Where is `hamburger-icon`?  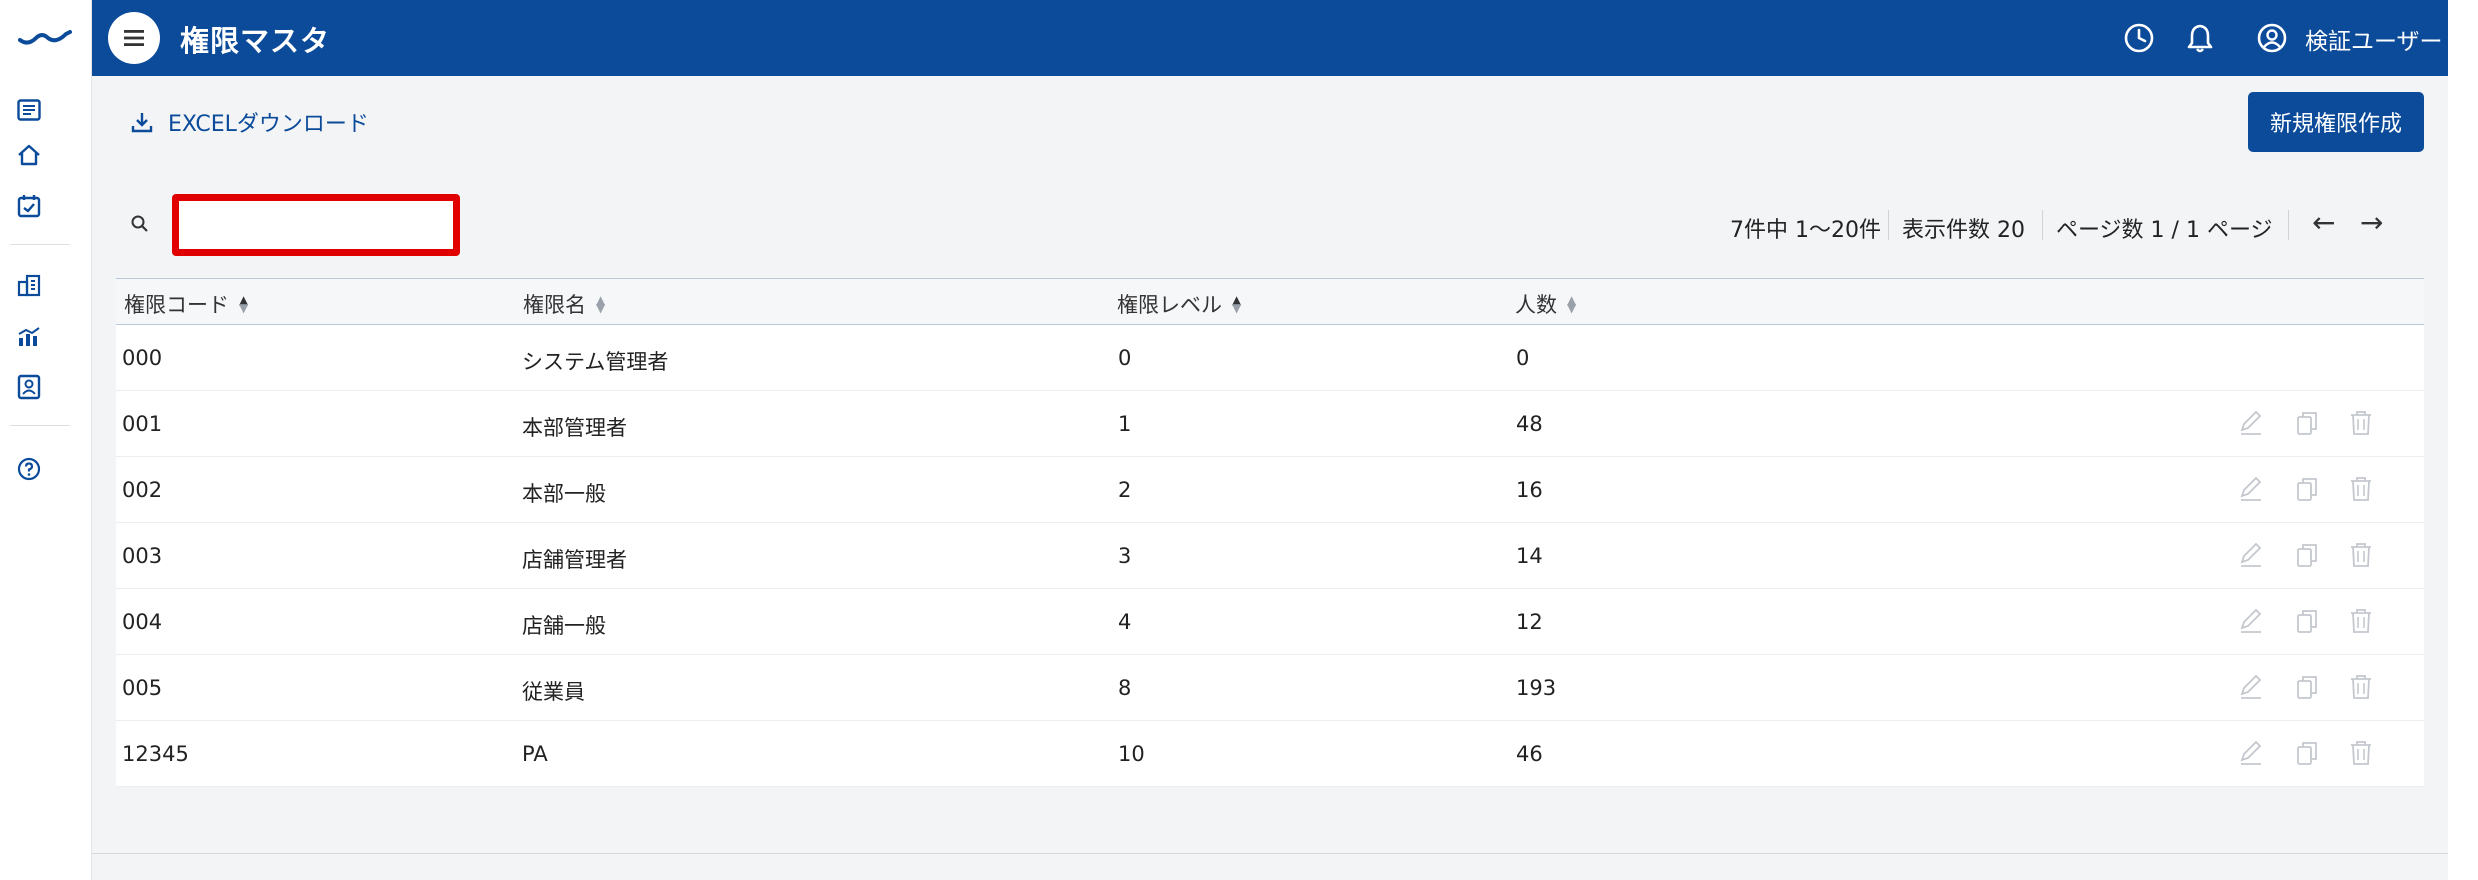 hamburger-icon is located at coordinates (134, 38).